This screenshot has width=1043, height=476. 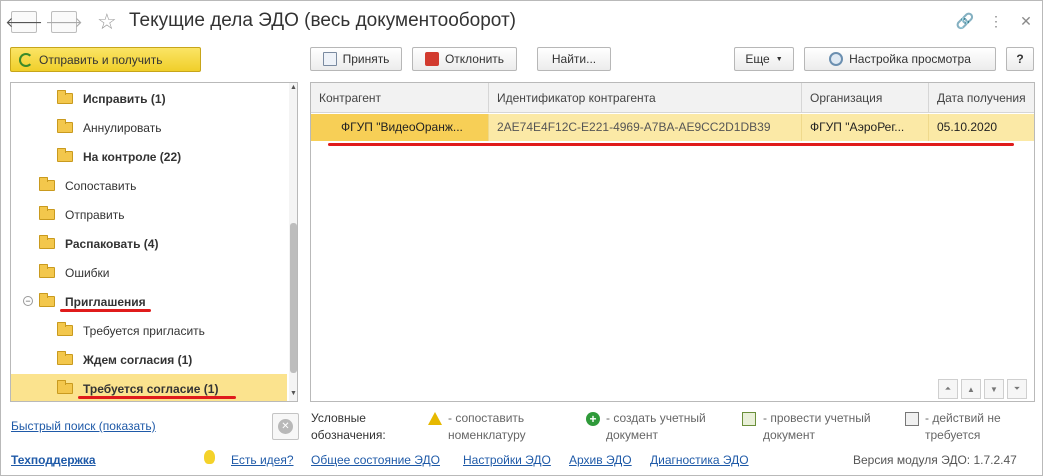 What do you see at coordinates (144, 330) in the screenshot?
I see `tree-item-label: Требуется пригласить` at bounding box center [144, 330].